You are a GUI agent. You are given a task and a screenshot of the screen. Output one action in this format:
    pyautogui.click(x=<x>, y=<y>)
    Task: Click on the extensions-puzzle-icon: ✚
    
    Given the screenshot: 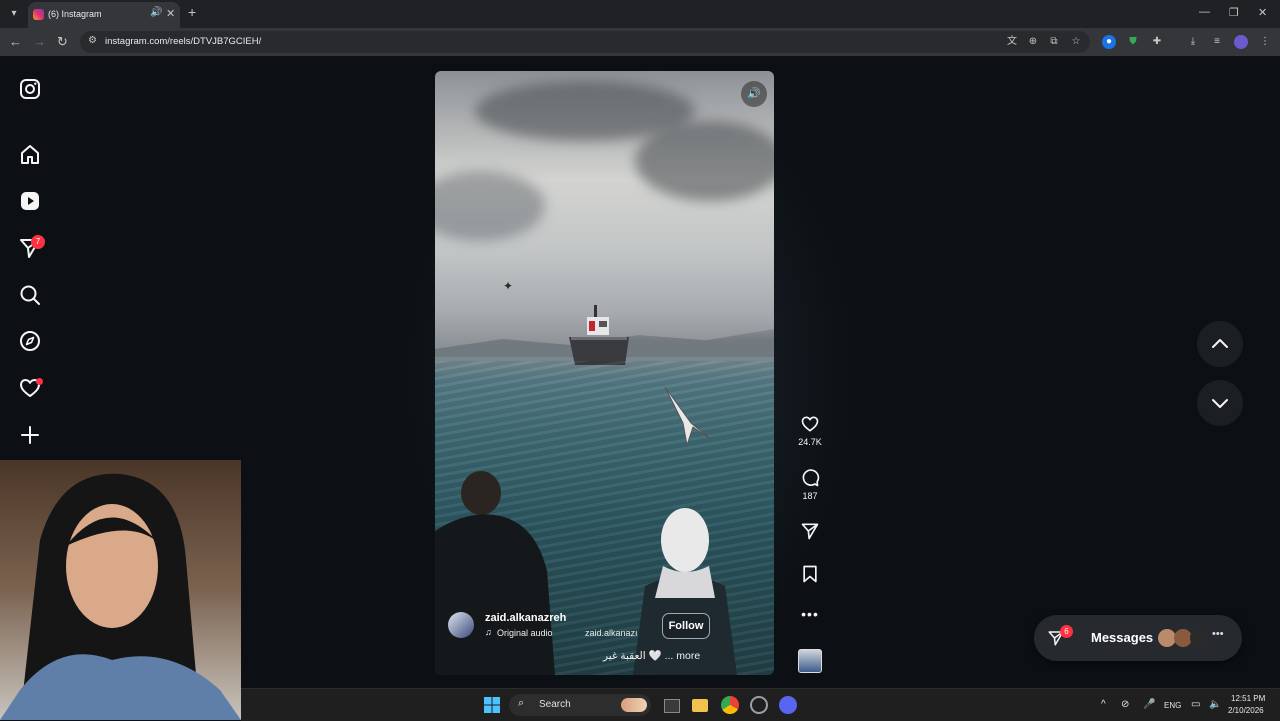 What is the action you would take?
    pyautogui.click(x=1157, y=42)
    